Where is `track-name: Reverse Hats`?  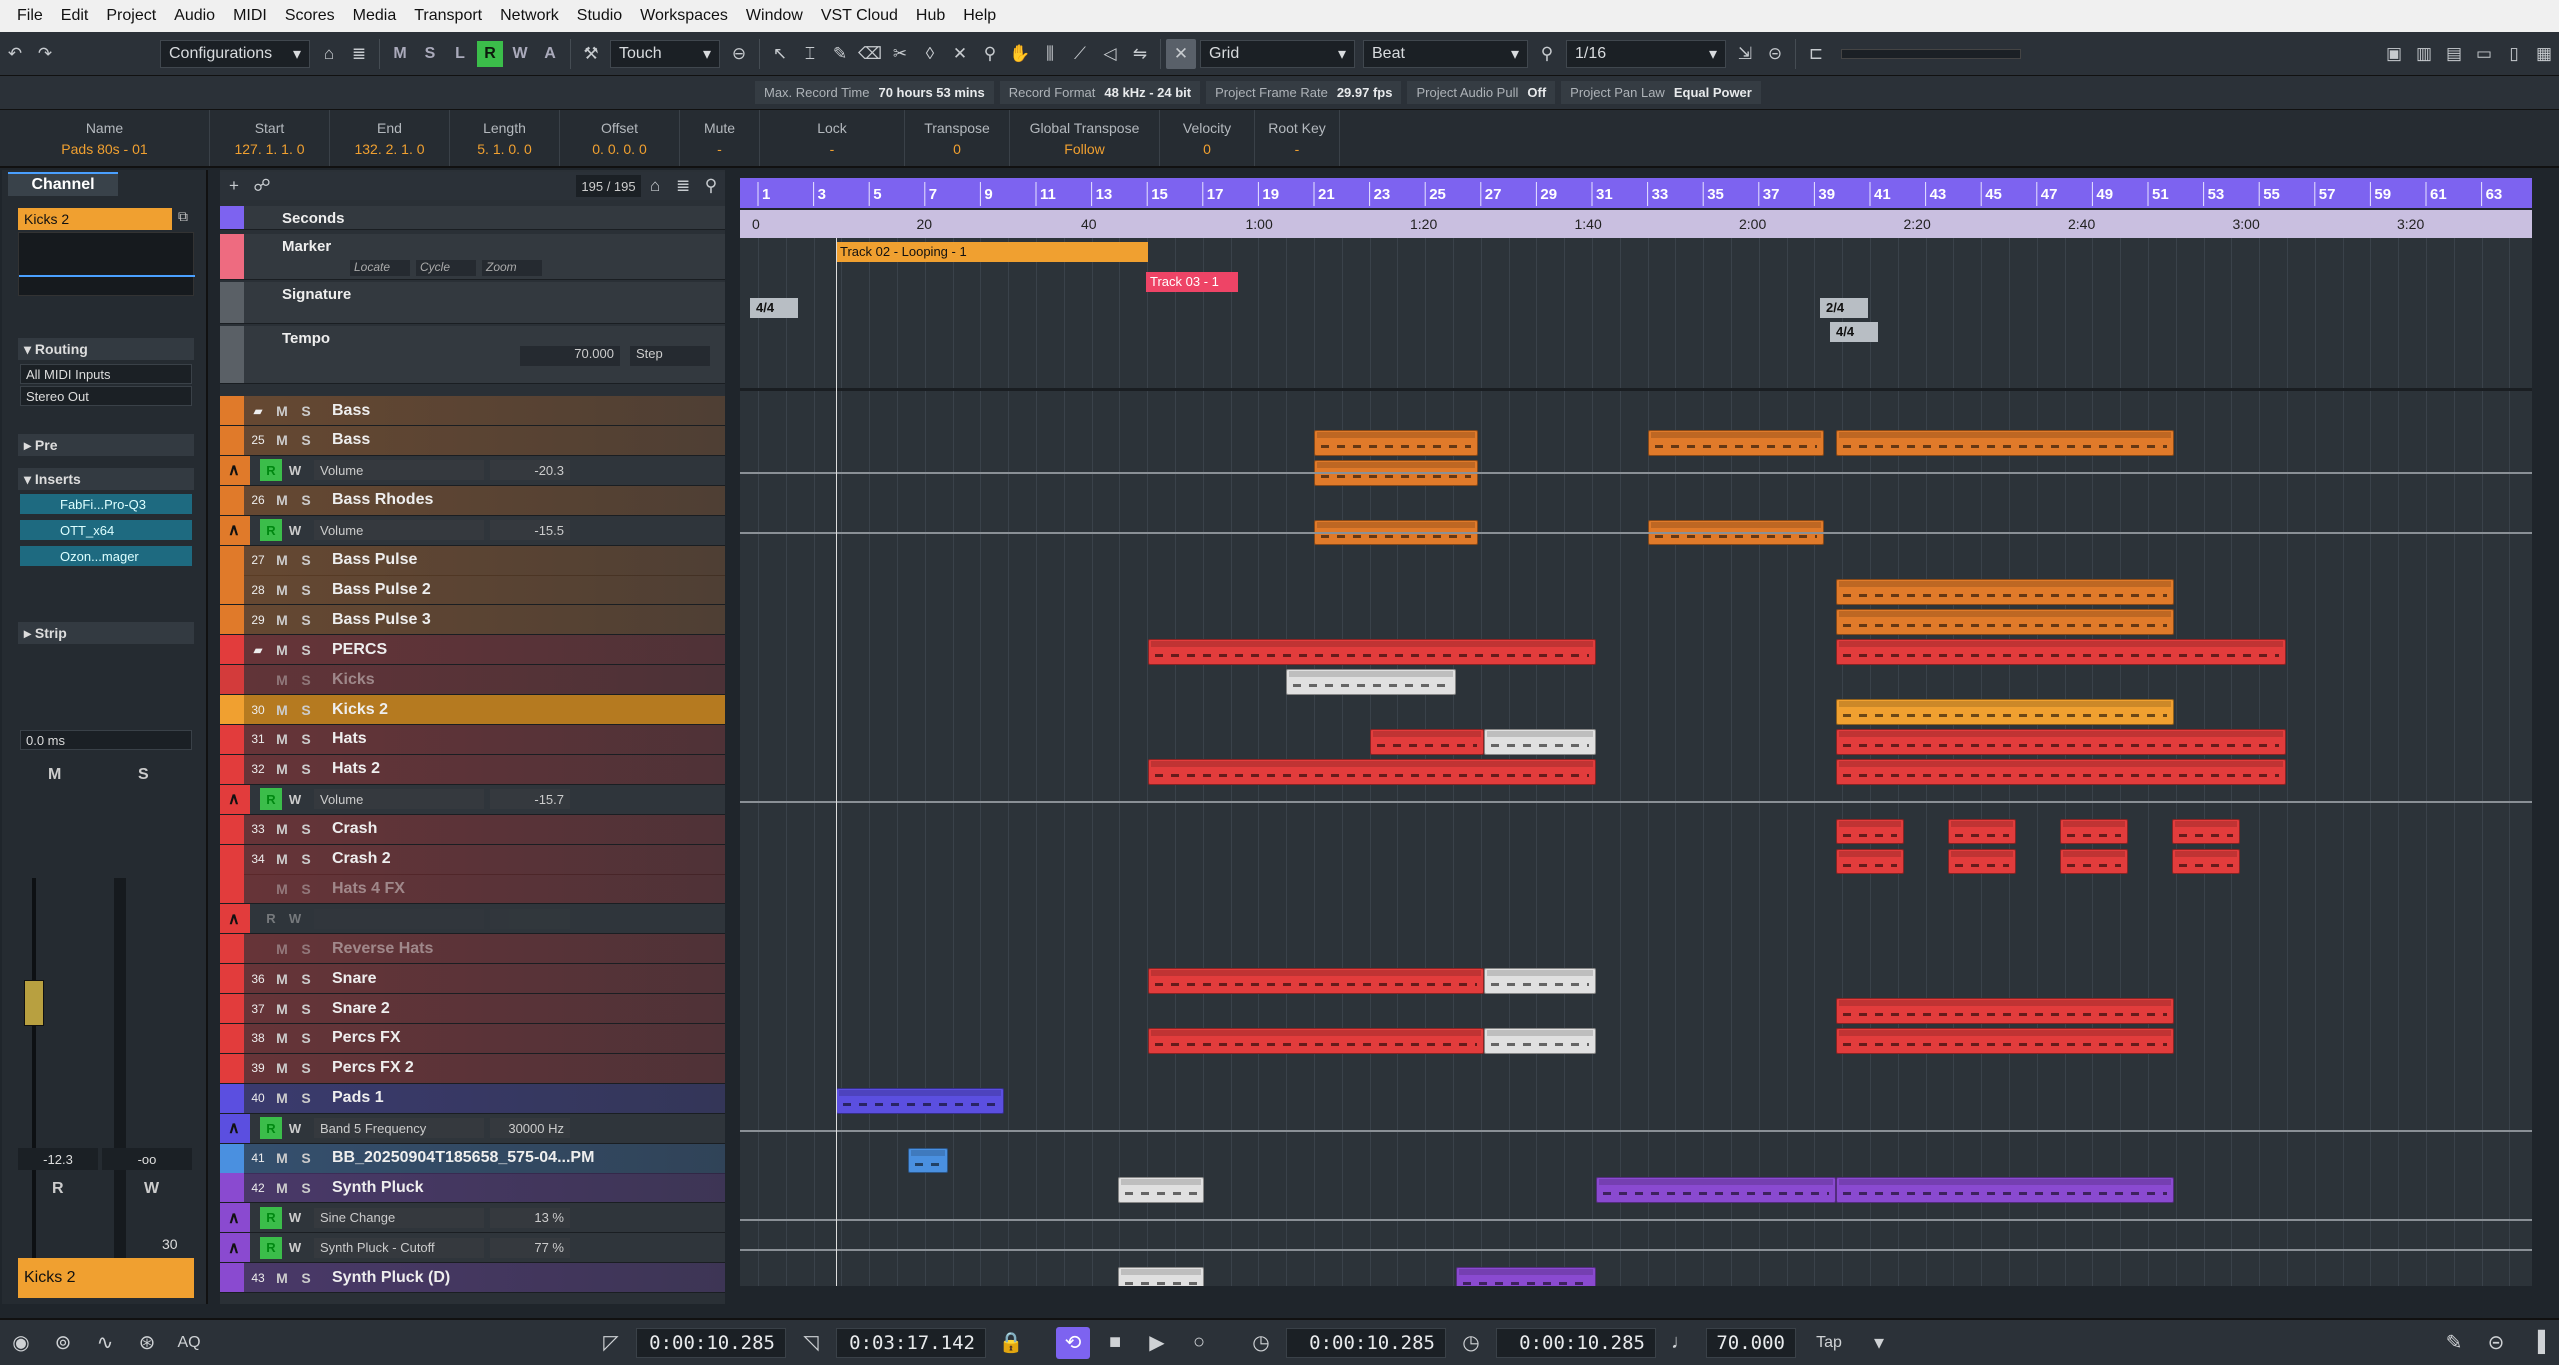 track-name: Reverse Hats is located at coordinates (382, 949).